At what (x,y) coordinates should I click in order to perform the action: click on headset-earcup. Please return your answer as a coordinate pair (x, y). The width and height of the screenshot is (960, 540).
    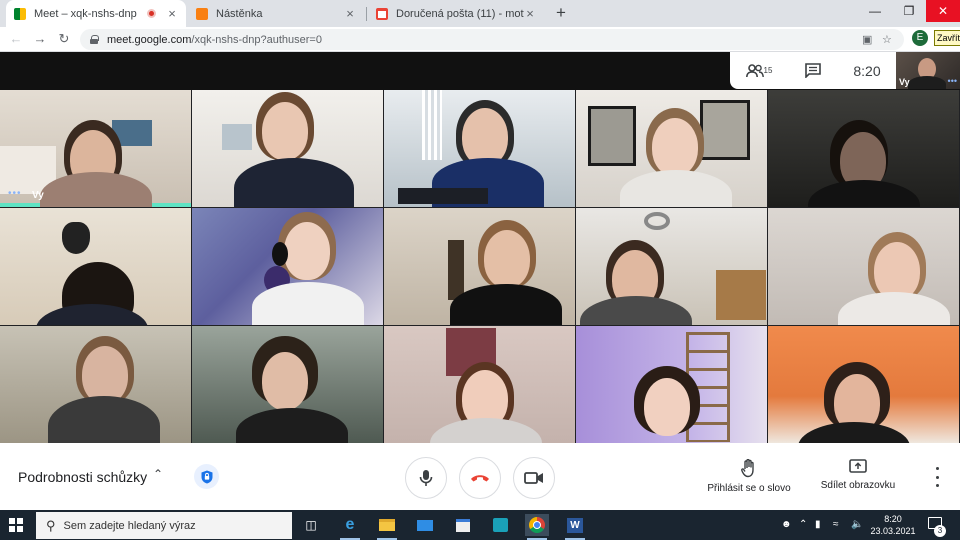
    Looking at the image, I should click on (280, 254).